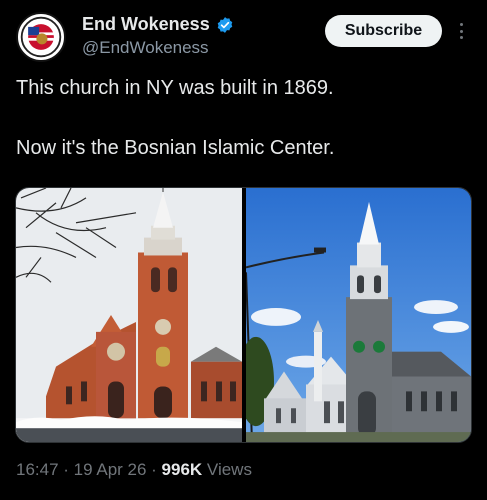 The image size is (487, 500). I want to click on tweet-header: End Wokeness @EndWokeness Subscribe, so click(246, 38).